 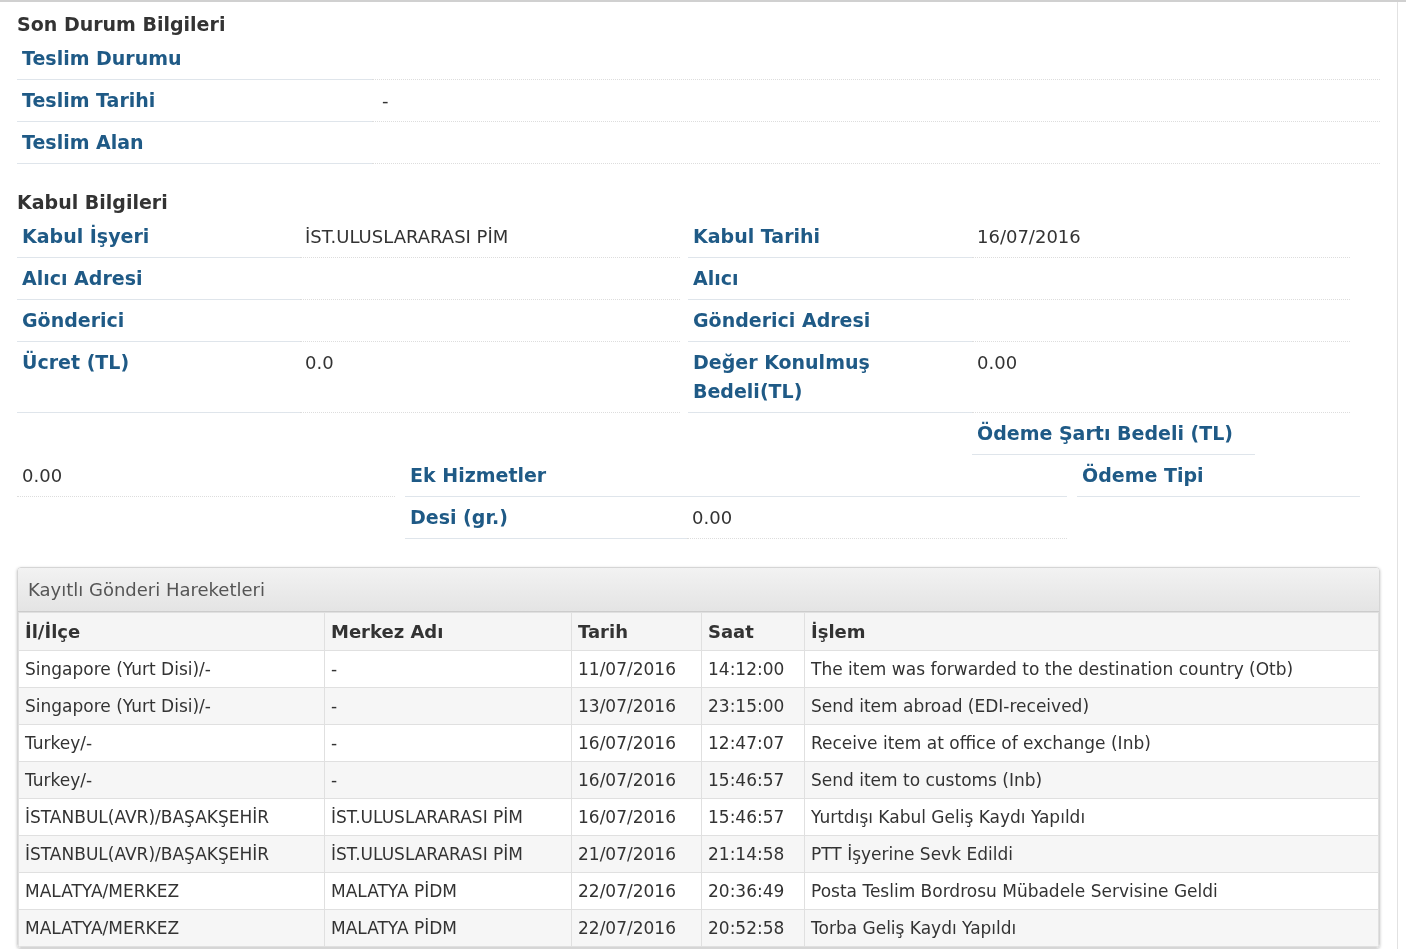 I want to click on field-label: Kabul Tarihi, so click(x=757, y=236).